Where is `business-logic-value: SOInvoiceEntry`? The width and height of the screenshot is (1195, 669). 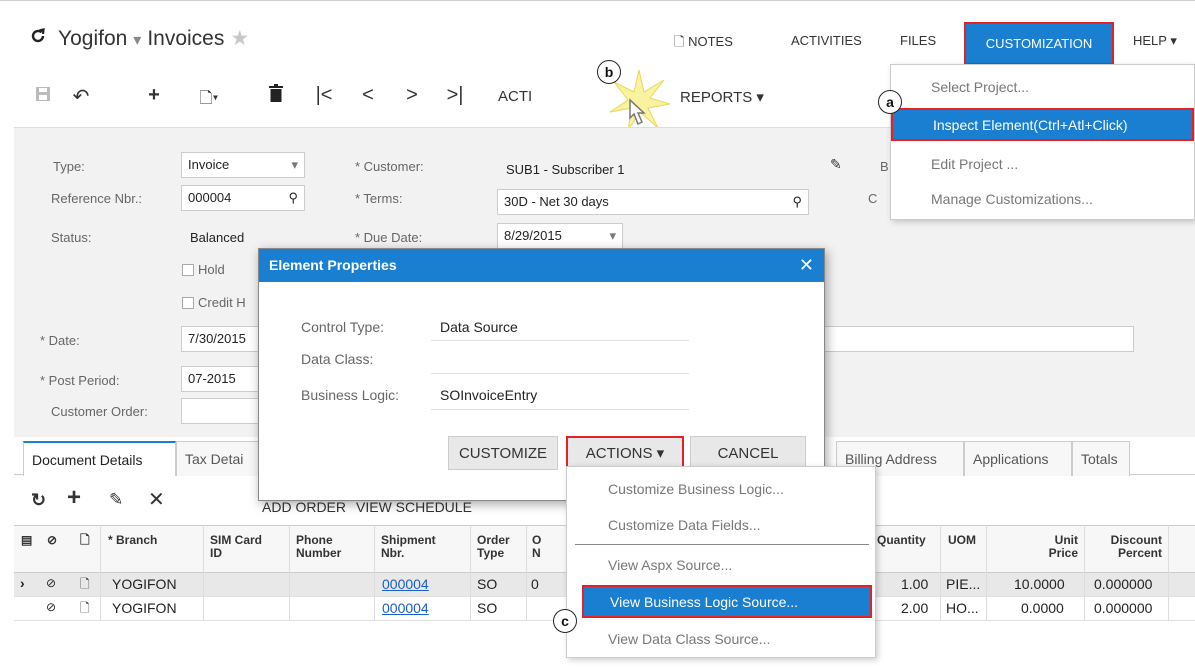
business-logic-value: SOInvoiceEntry is located at coordinates (489, 395).